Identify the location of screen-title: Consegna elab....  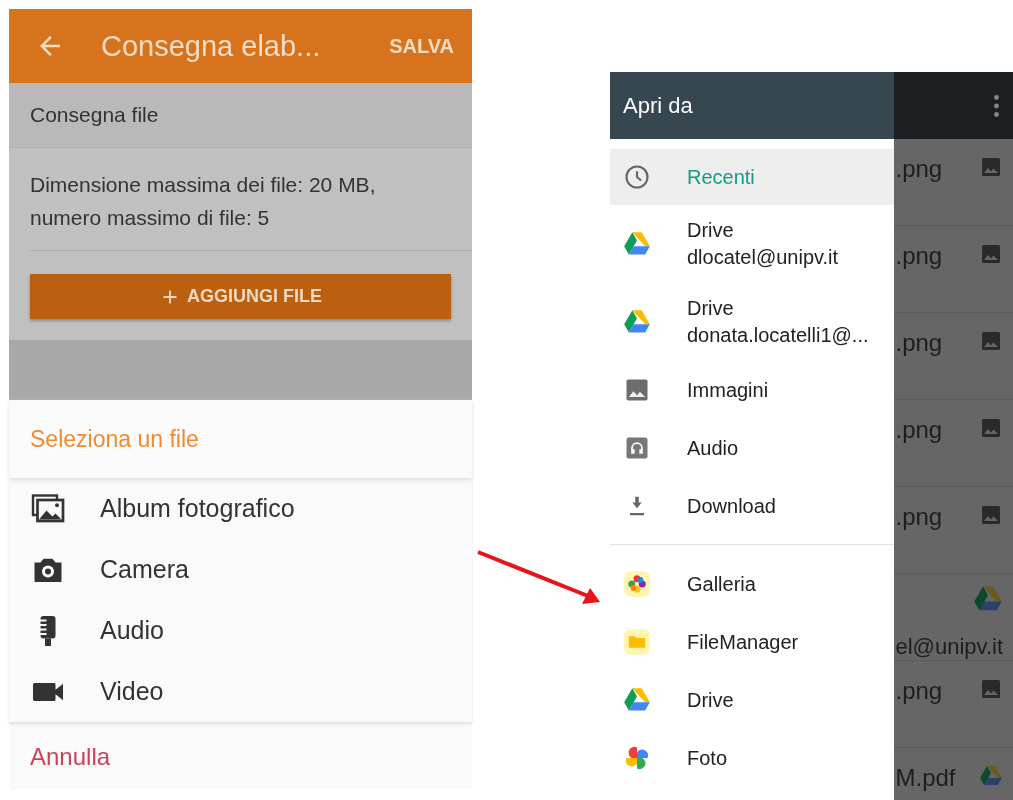
(211, 46).